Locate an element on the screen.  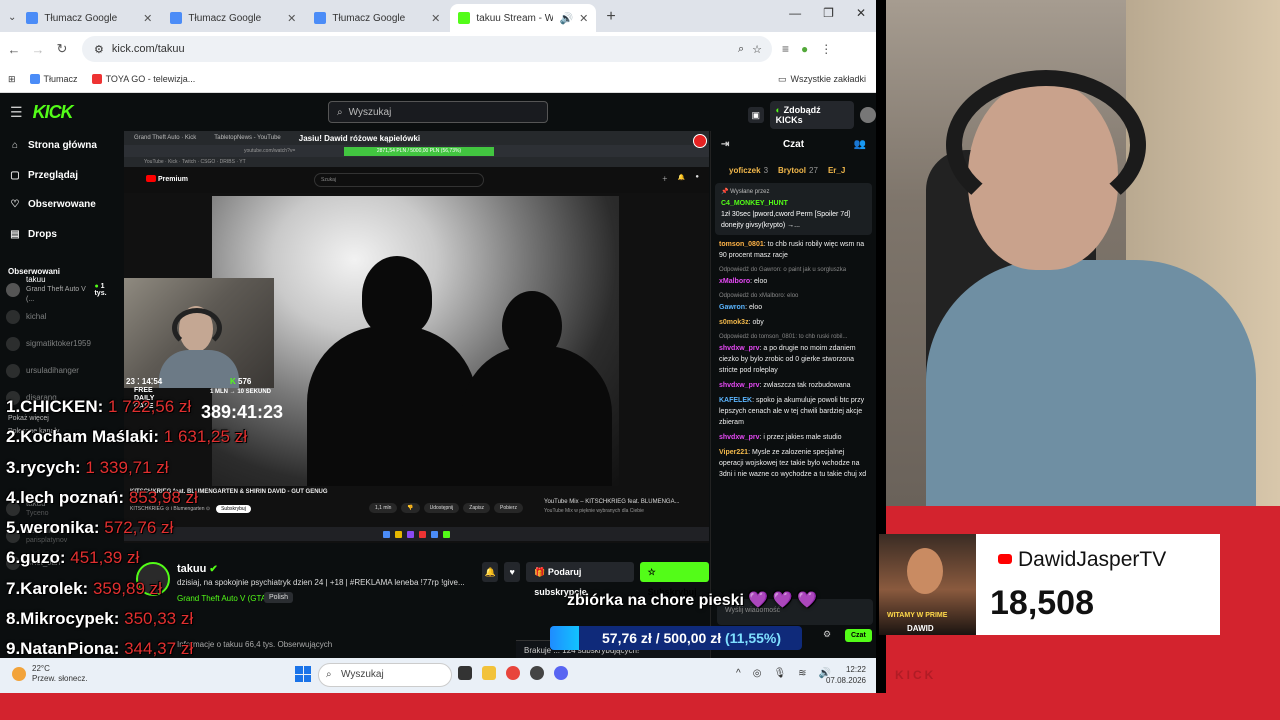
speaker-icon: 🔊 is located at coordinates (566, 18).